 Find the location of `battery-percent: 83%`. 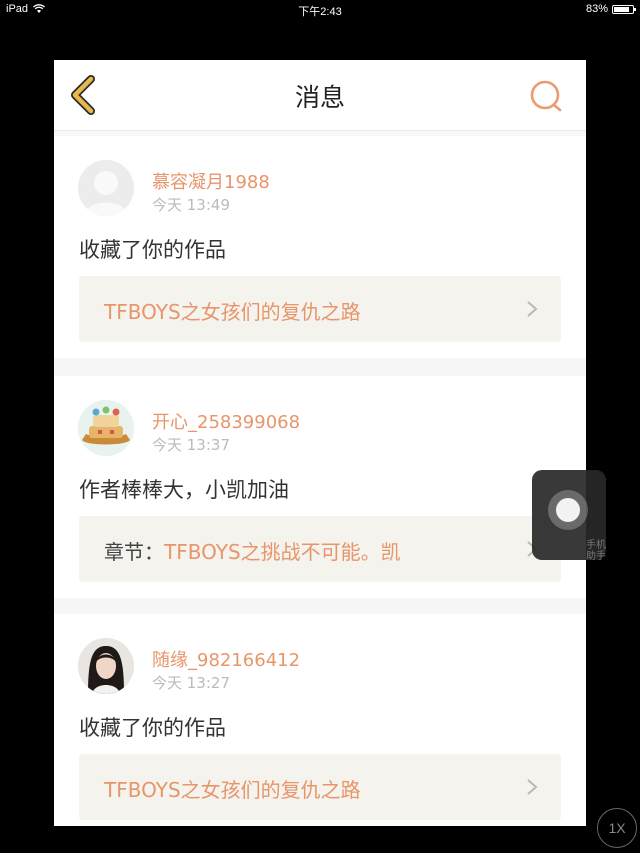

battery-percent: 83% is located at coordinates (596, 9).